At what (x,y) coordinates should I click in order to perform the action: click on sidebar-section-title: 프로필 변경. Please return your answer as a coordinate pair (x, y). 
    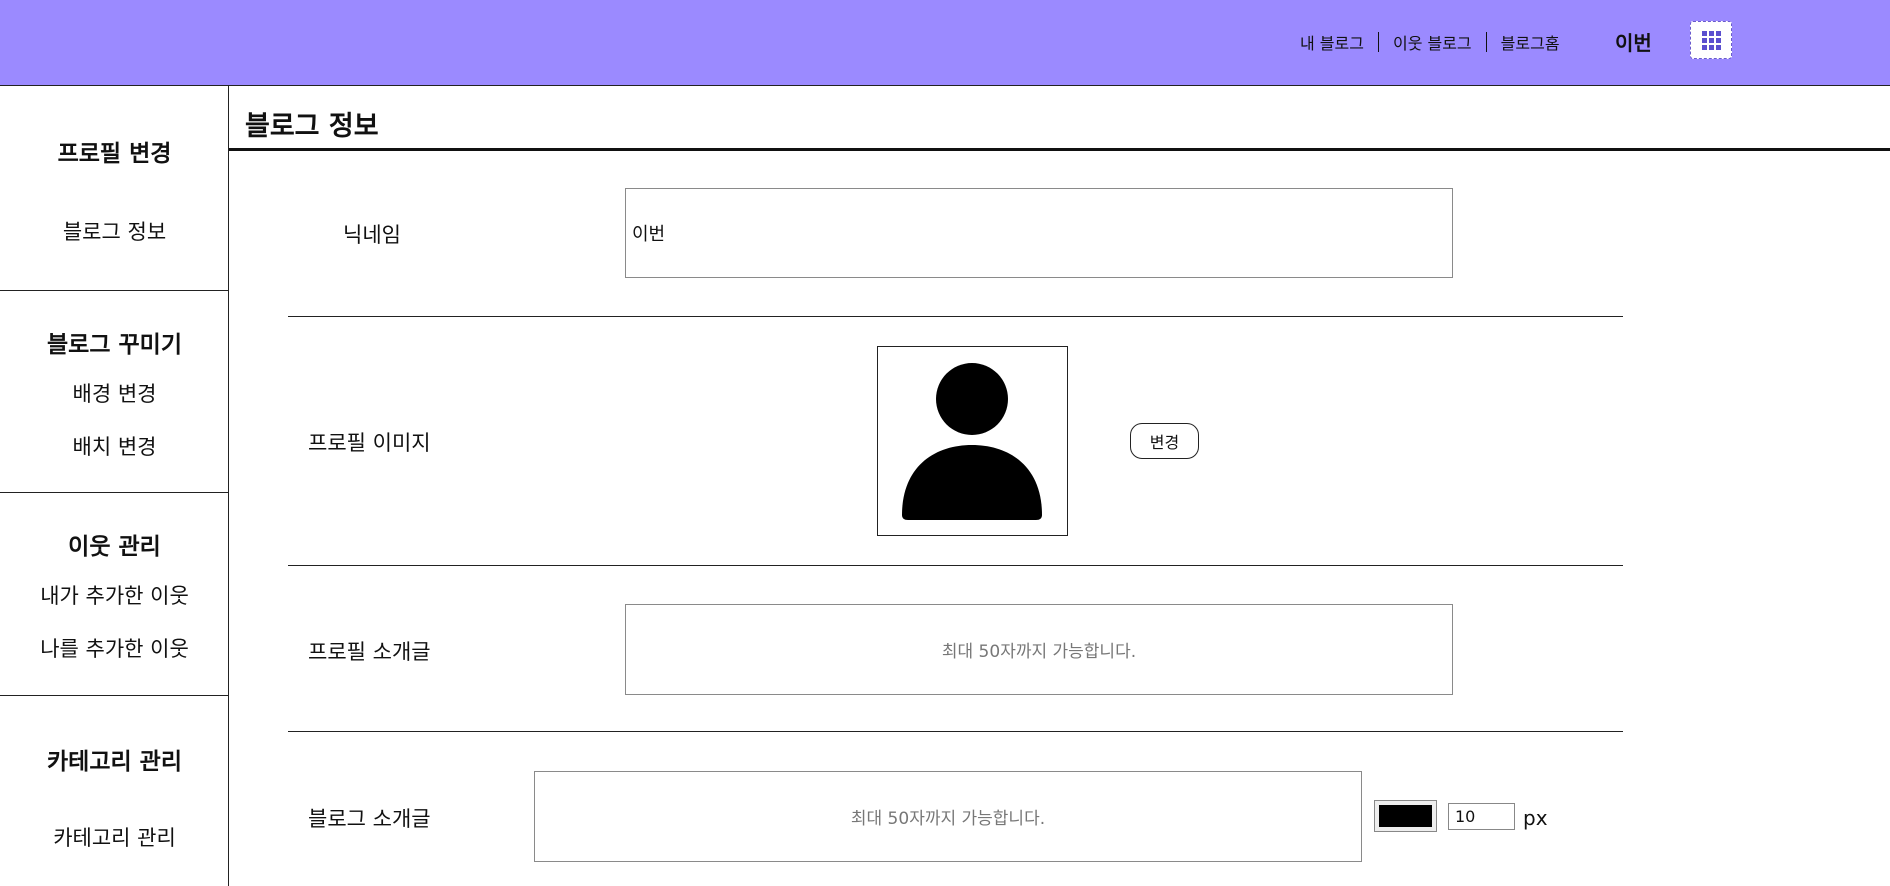
    Looking at the image, I should click on (114, 154).